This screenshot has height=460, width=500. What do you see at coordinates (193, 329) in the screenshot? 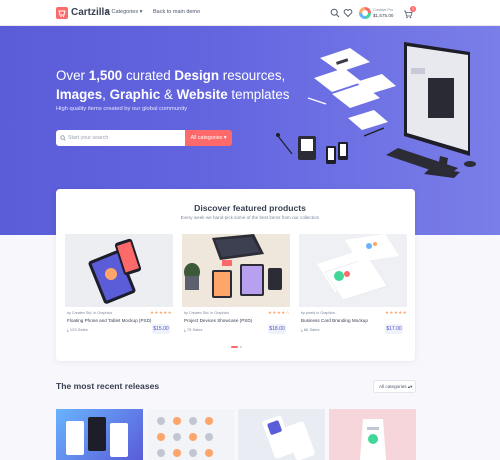
I see `product-sales: ⤓ 75 Sales` at bounding box center [193, 329].